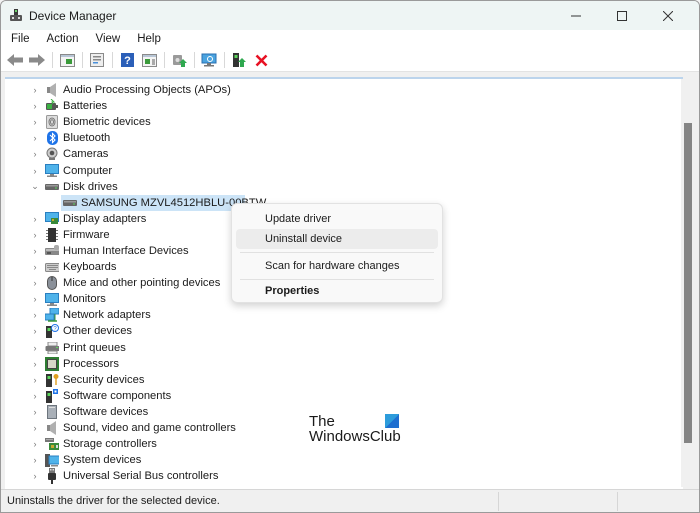 The width and height of the screenshot is (700, 513). What do you see at coordinates (108, 39) in the screenshot?
I see `menu-view: View` at bounding box center [108, 39].